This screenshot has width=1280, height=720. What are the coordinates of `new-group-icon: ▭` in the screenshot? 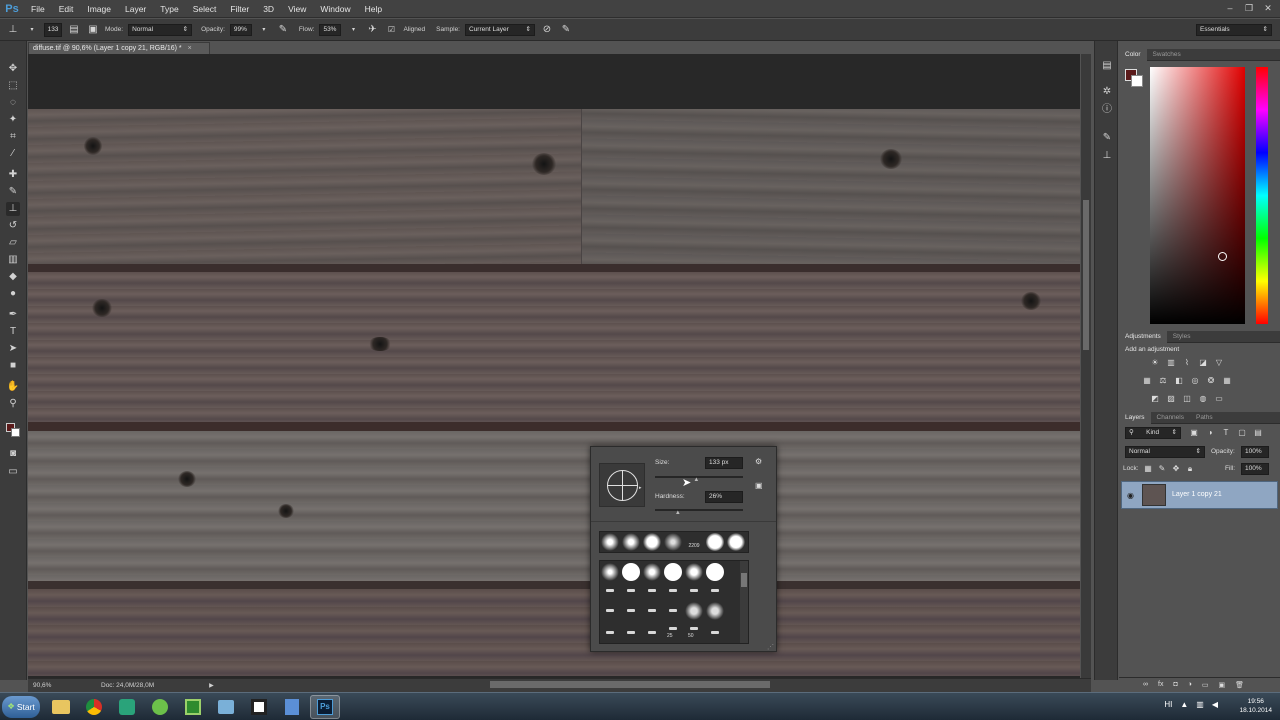 It's located at (1205, 685).